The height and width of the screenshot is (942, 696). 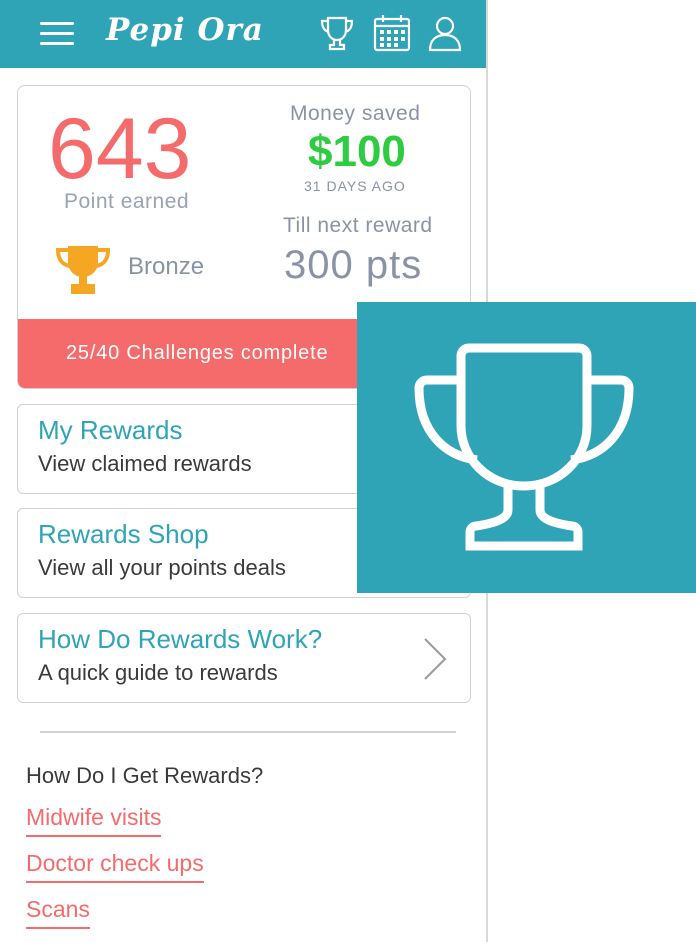 What do you see at coordinates (120, 149) in the screenshot?
I see `points-value: 643` at bounding box center [120, 149].